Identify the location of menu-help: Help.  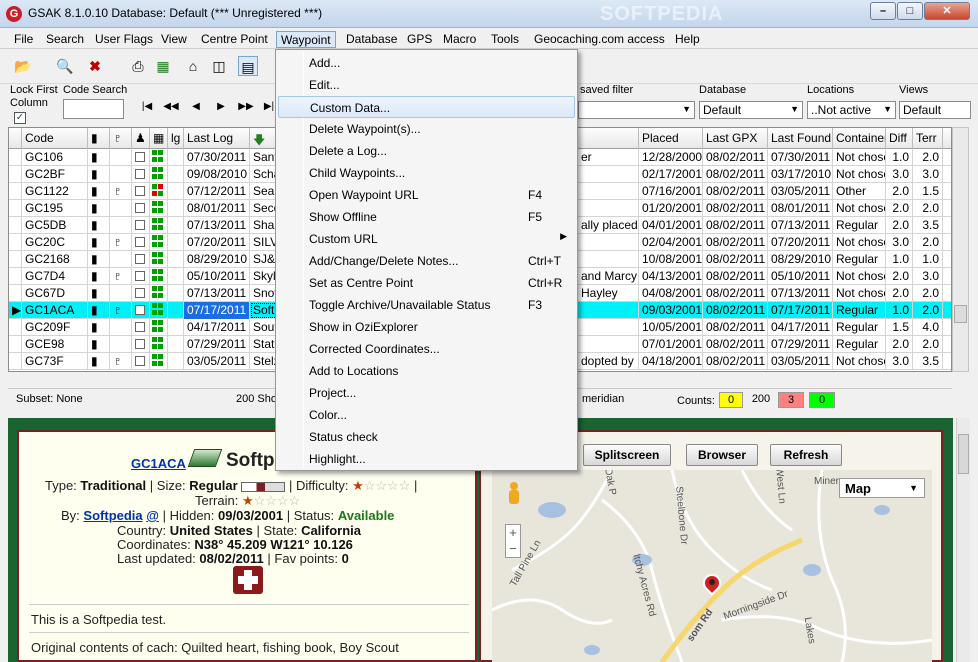
(687, 39).